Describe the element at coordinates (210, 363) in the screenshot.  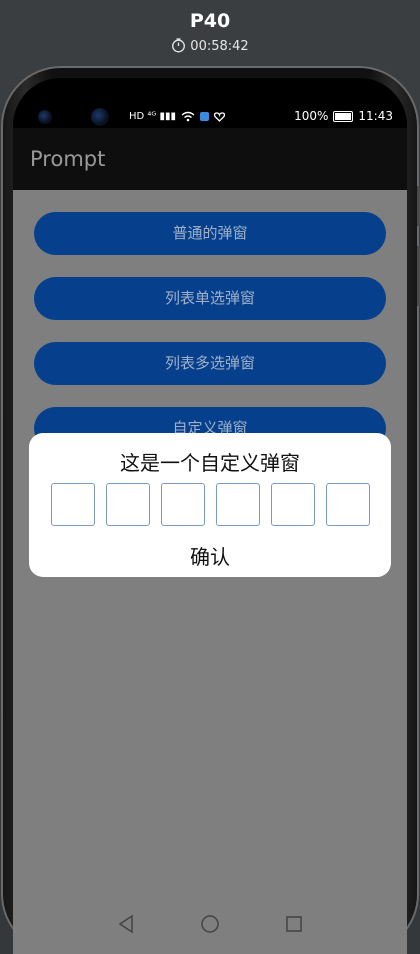
I see `multi-choice-list-dialog-button: 列表多选弹窗` at that location.